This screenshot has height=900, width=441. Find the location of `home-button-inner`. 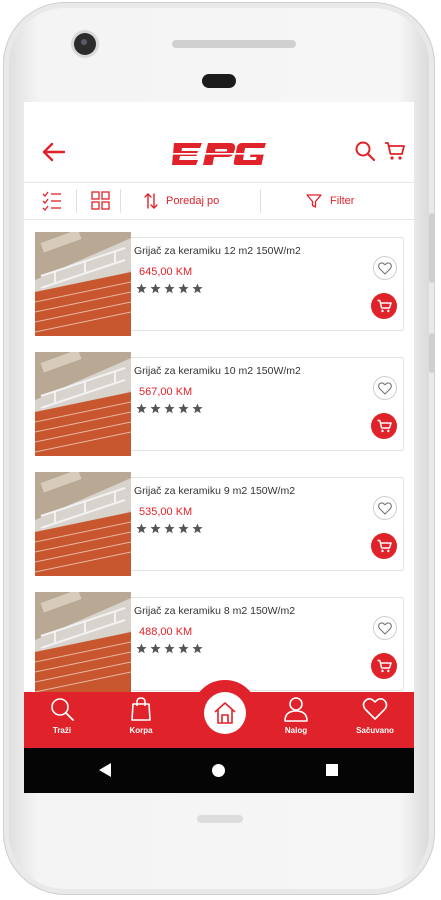

home-button-inner is located at coordinates (225, 713).